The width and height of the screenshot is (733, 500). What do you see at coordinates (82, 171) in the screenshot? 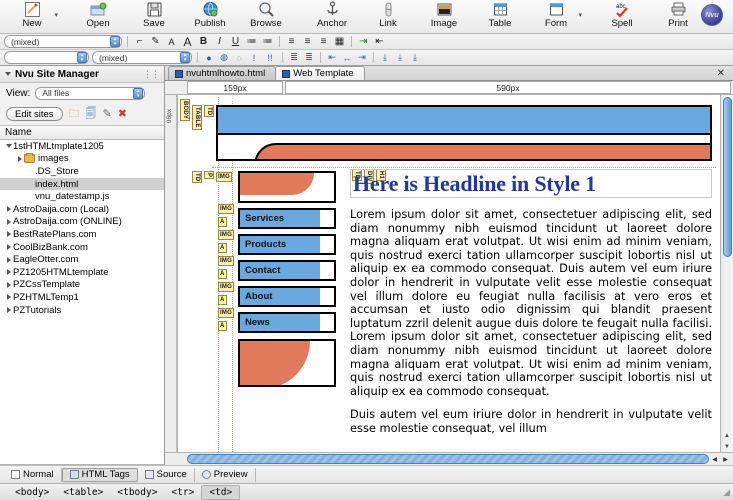
I see `tree-item: .DS_Store` at bounding box center [82, 171].